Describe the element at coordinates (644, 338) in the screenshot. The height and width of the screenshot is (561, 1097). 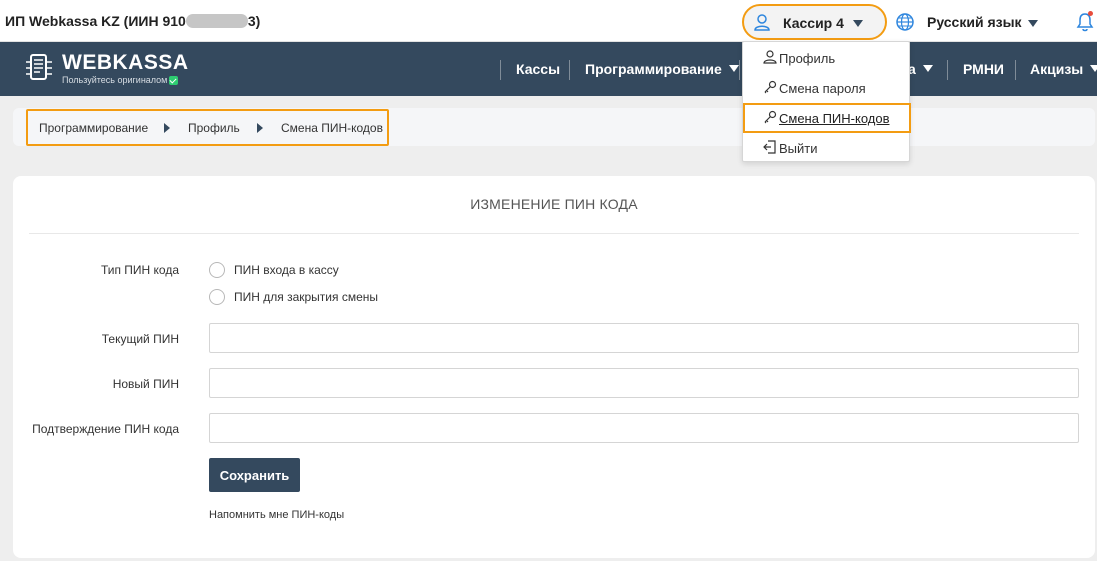
I see `current-pin-input` at that location.